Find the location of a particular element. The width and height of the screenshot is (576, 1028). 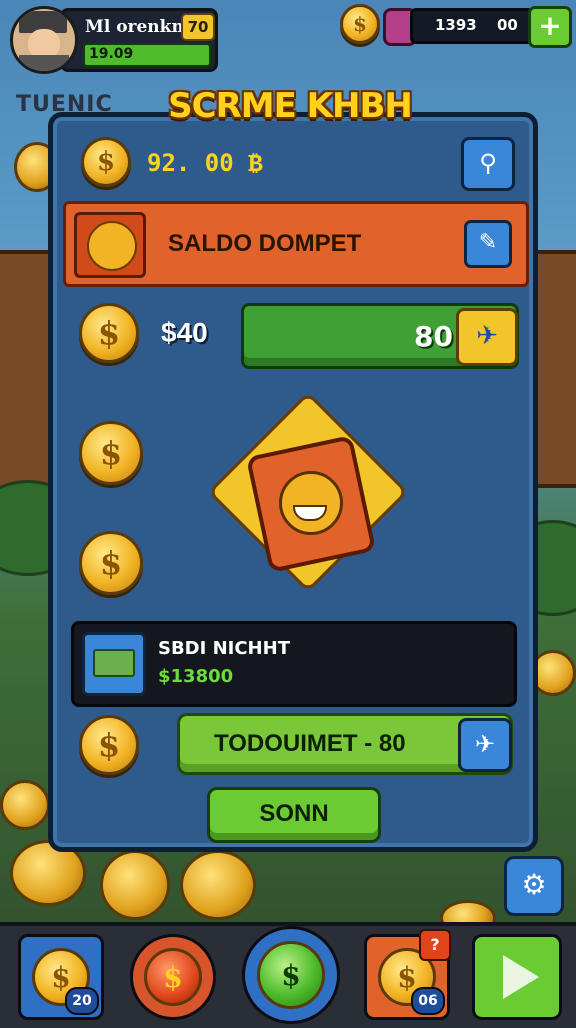

player-name: Ml orenkn is located at coordinates (134, 27).